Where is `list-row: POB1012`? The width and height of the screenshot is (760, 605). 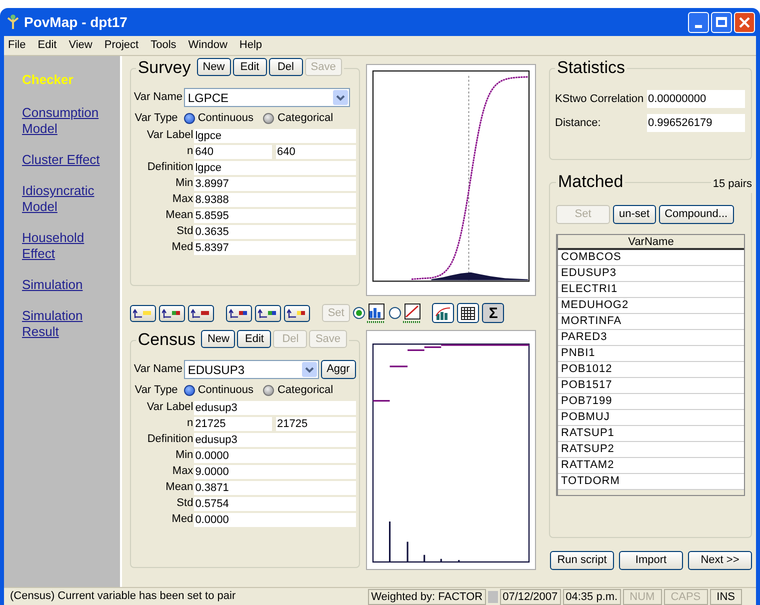 list-row: POB1012 is located at coordinates (651, 370).